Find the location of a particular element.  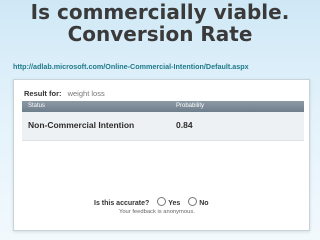

title-line-1: Is commercially viable. is located at coordinates (160, 12).